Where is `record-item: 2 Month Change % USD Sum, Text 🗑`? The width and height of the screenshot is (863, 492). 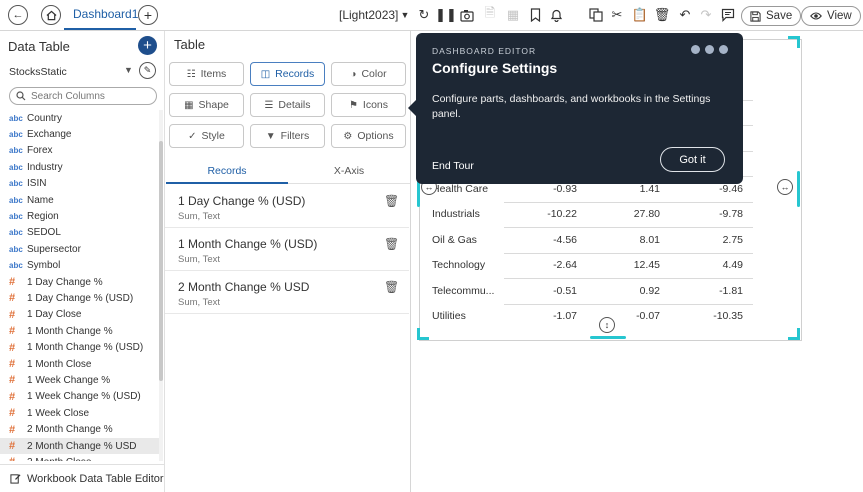
record-item: 2 Month Change % USD Sum, Text 🗑 is located at coordinates (287, 292).